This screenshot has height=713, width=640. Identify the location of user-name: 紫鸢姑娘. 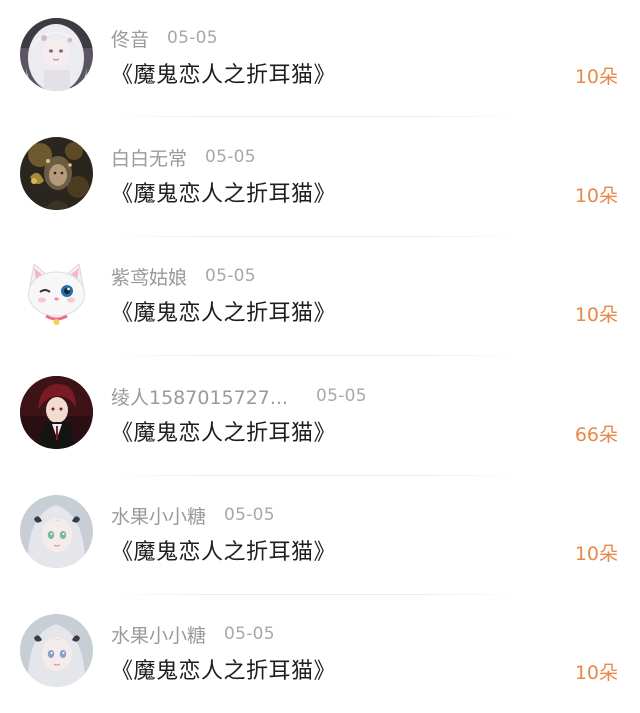
(149, 276).